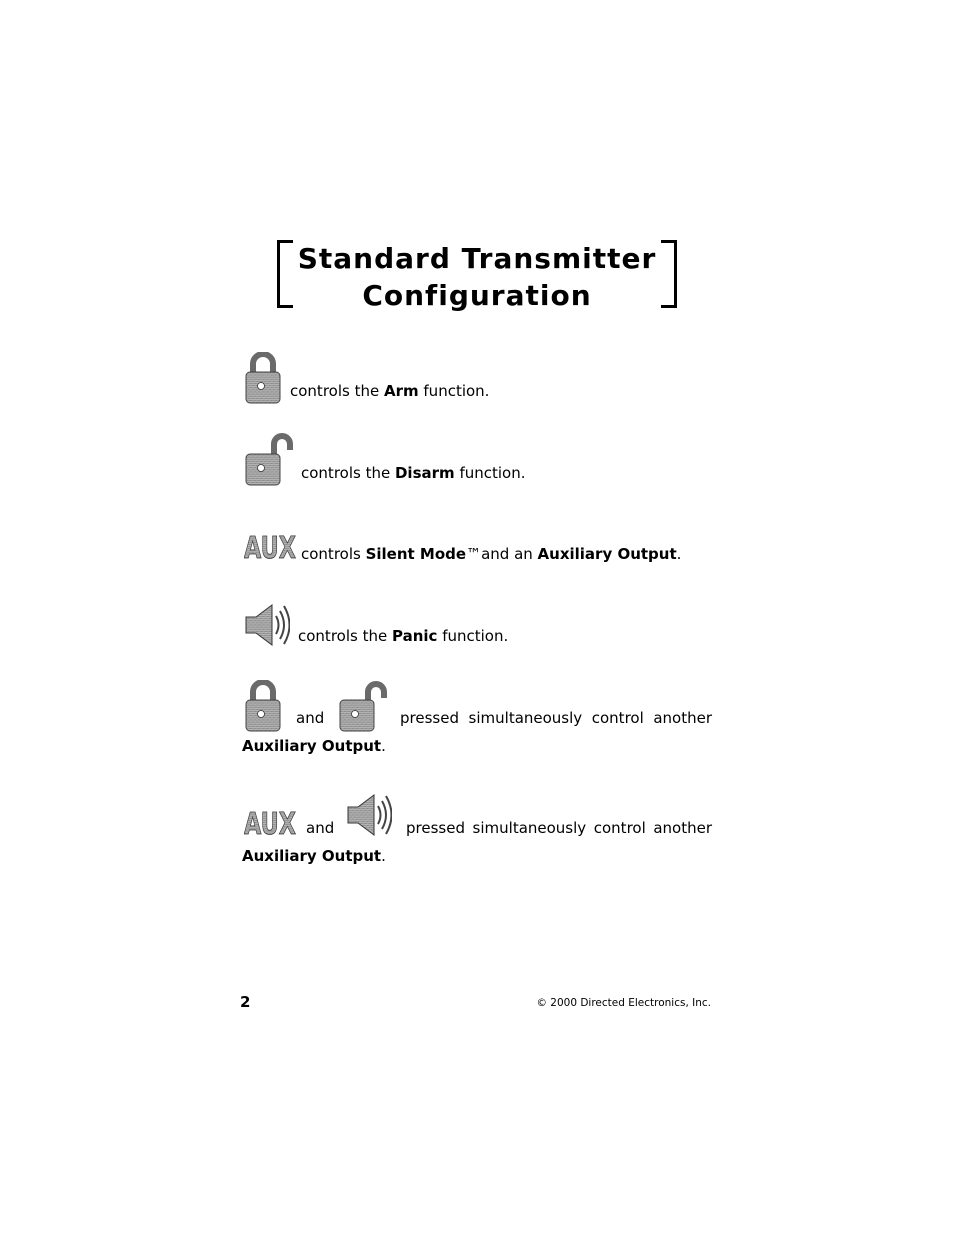 This screenshot has width=954, height=1235. What do you see at coordinates (623, 1003) in the screenshot?
I see `copyright: © 2000 Directed Electronics, Inc.` at bounding box center [623, 1003].